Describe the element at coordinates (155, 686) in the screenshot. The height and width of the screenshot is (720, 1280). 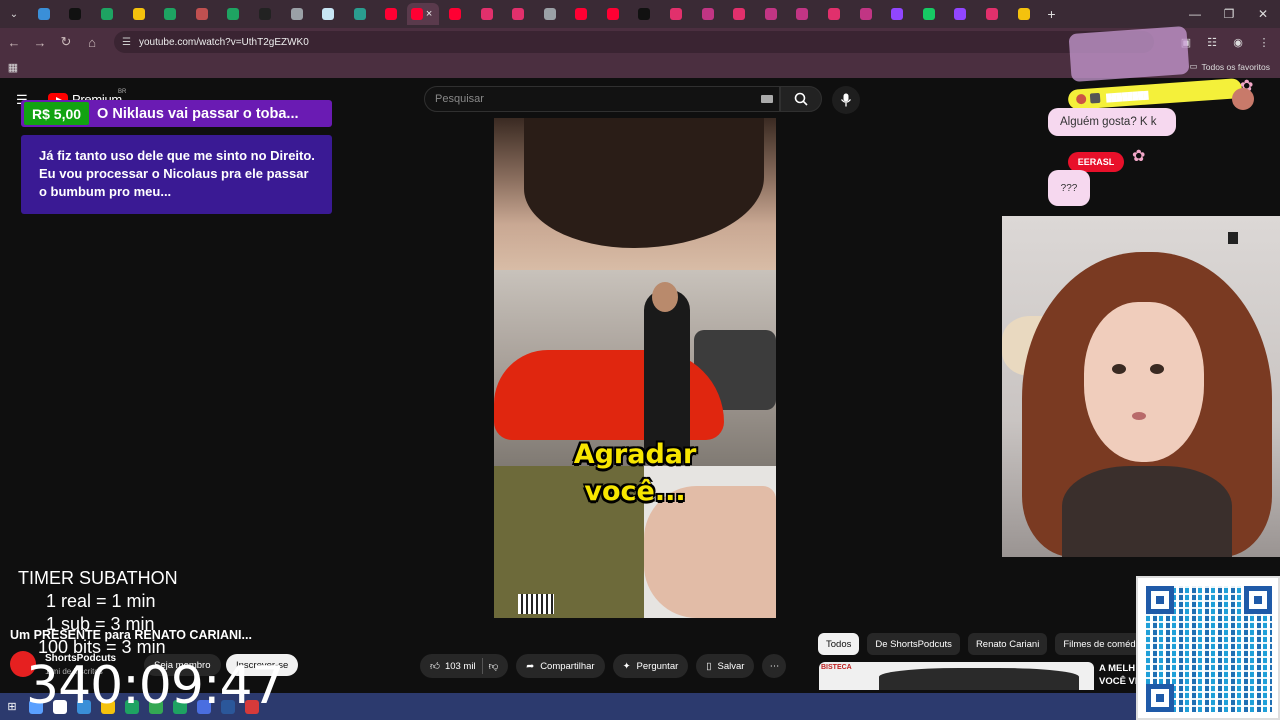
I see `timer-countdown: 340:09:47` at that location.